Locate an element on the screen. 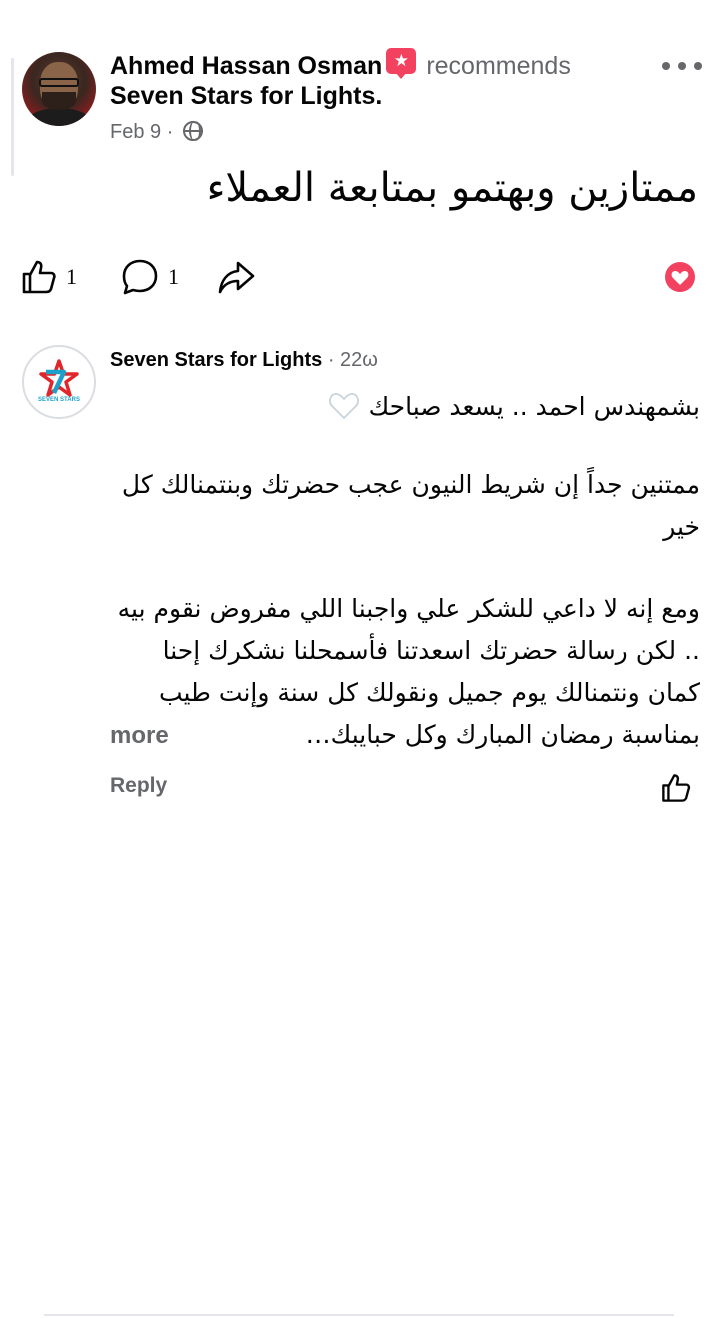 Image resolution: width=720 pixels, height=1318 pixels. comment-button: 1 is located at coordinates (149, 277).